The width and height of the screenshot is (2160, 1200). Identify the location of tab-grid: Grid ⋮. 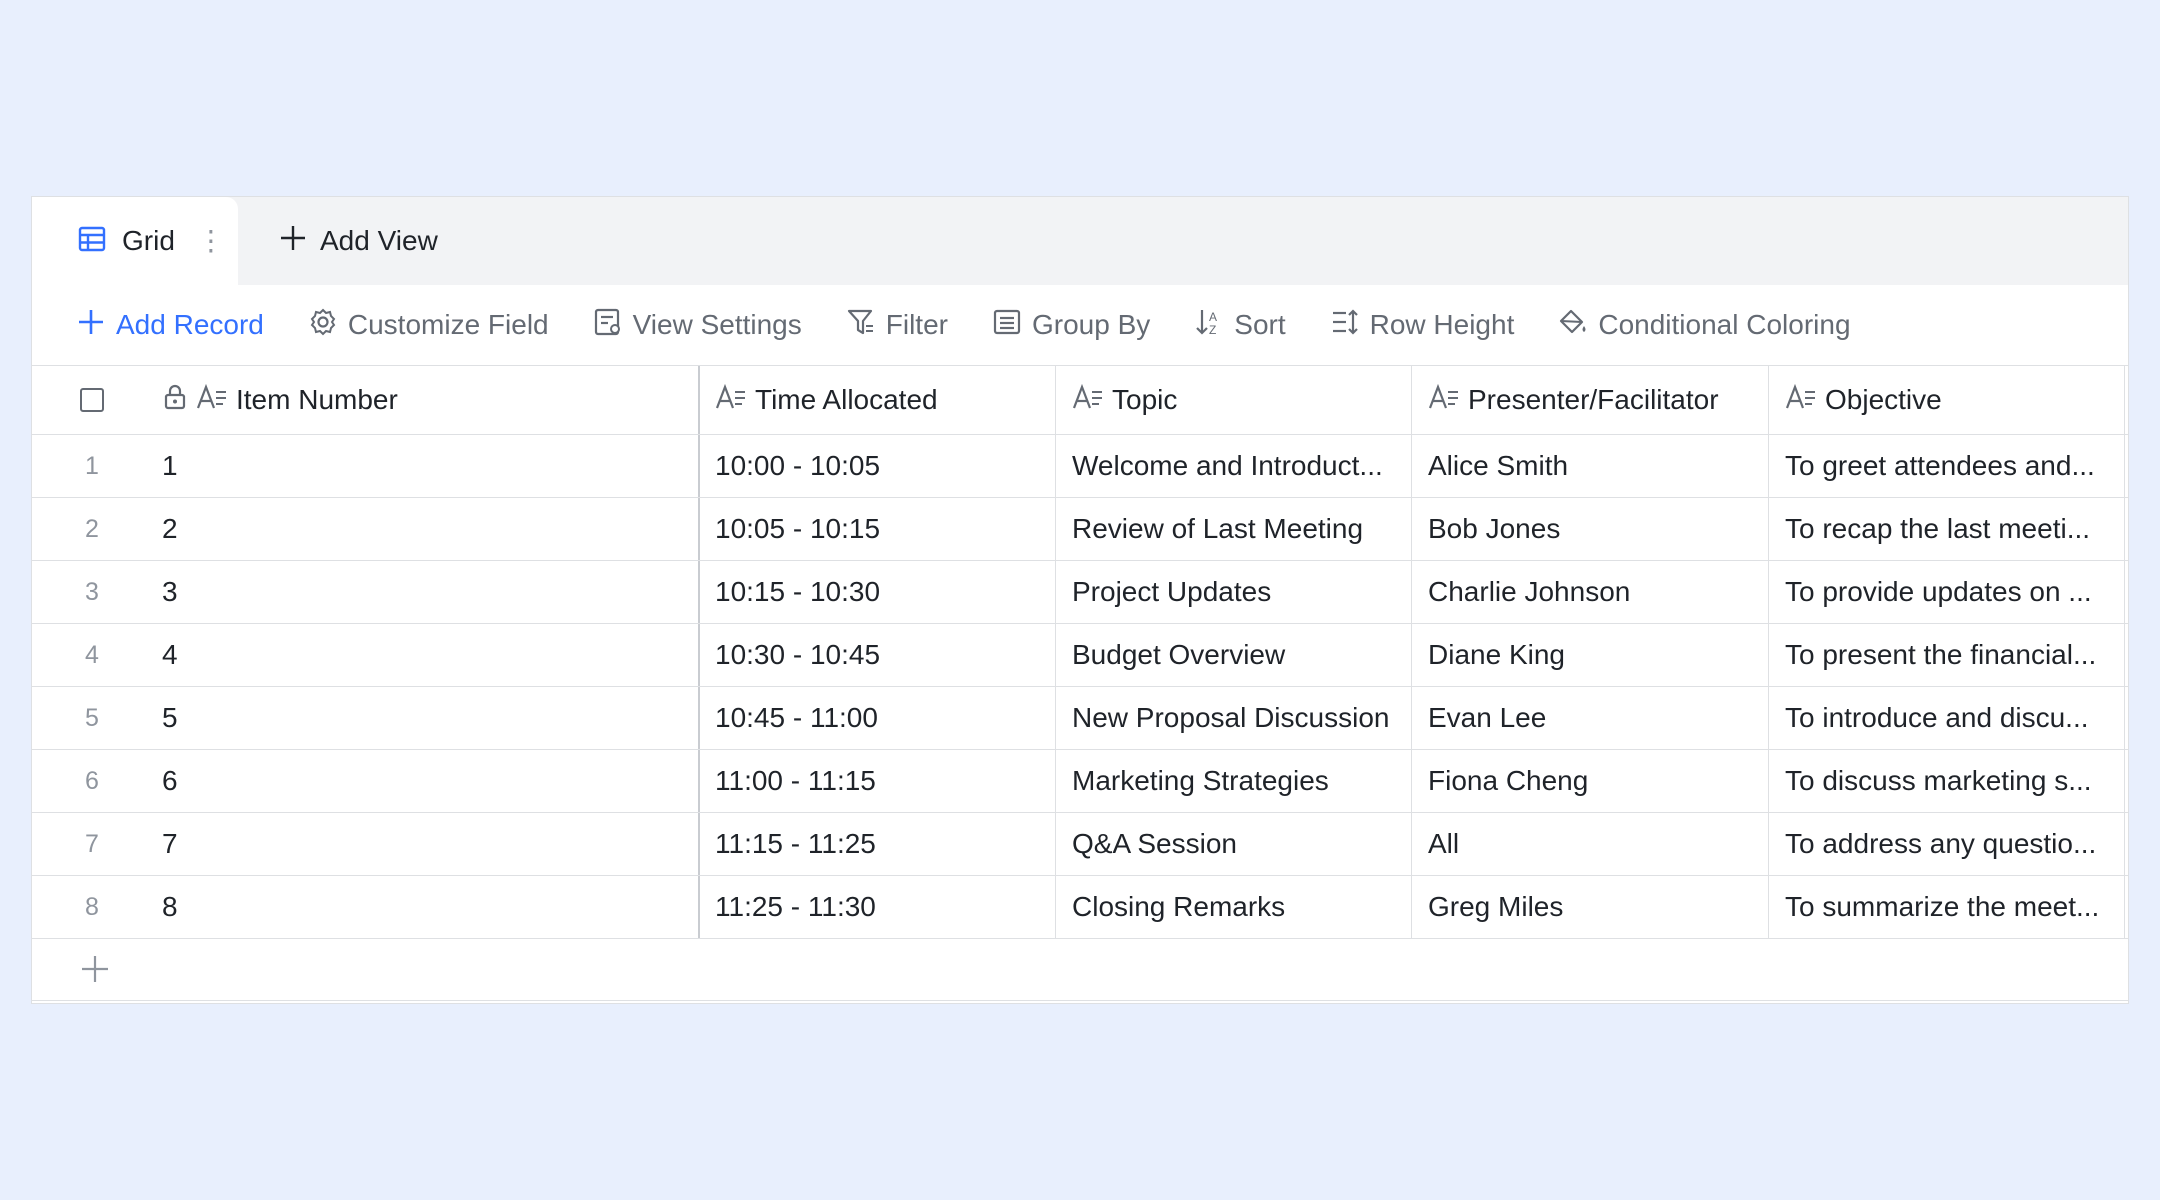
(135, 241).